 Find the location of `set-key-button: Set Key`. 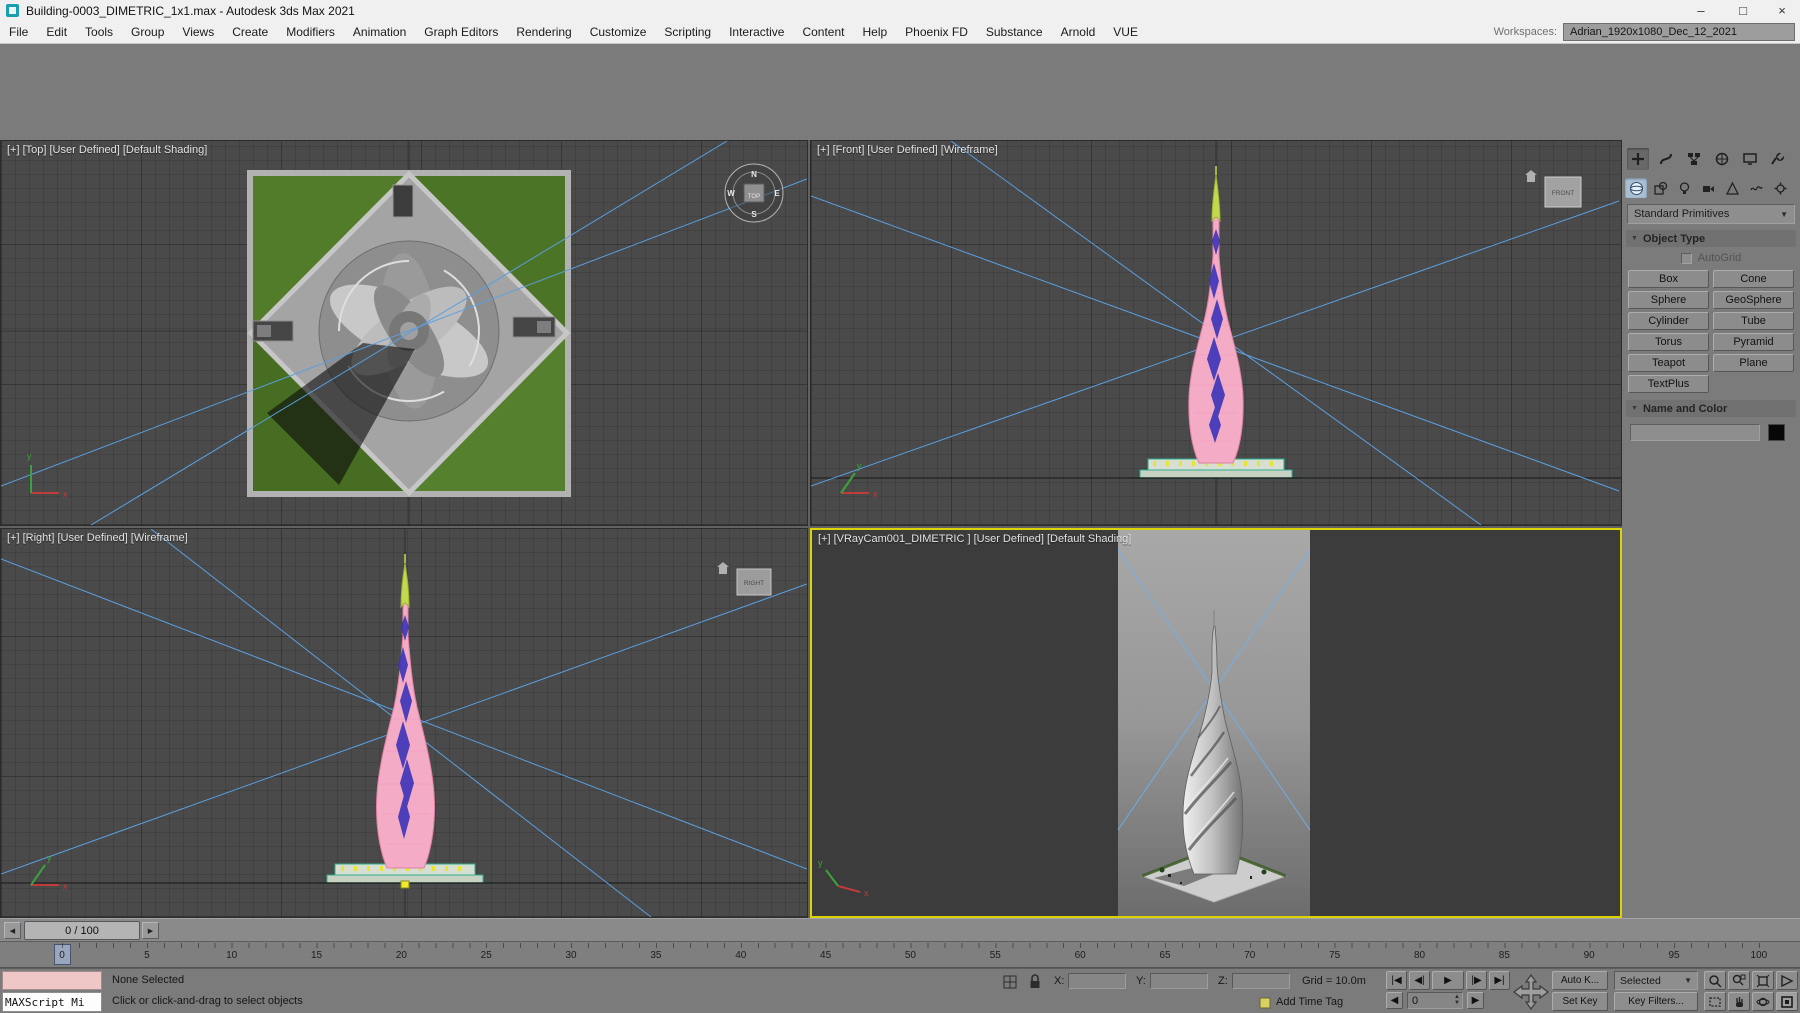

set-key-button: Set Key is located at coordinates (1580, 1001).